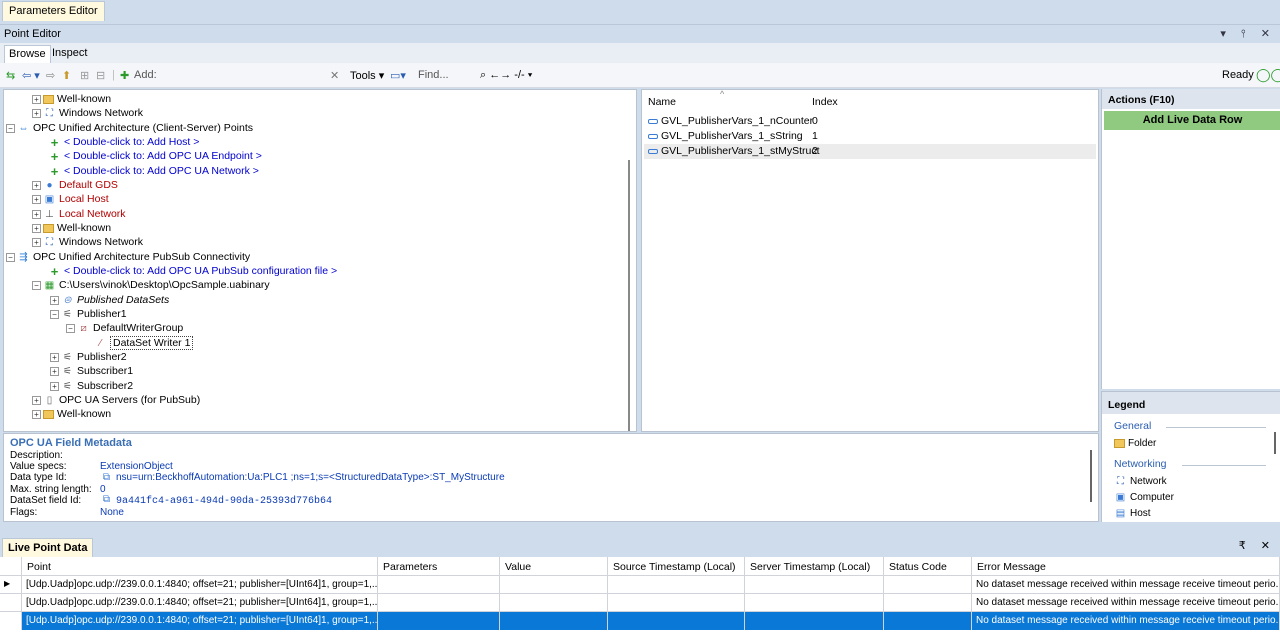 The width and height of the screenshot is (1280, 643). Describe the element at coordinates (1275, 443) in the screenshot. I see `legend-scrollbar` at that location.